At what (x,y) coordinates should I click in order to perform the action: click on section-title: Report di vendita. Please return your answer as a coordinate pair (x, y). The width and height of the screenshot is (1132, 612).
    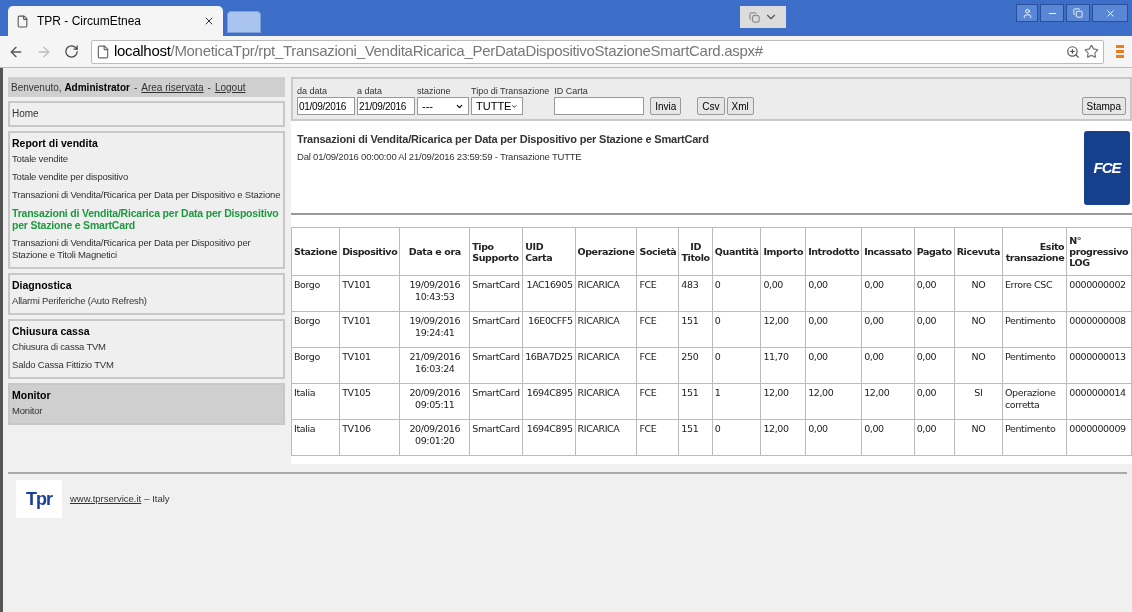
    Looking at the image, I should click on (55, 143).